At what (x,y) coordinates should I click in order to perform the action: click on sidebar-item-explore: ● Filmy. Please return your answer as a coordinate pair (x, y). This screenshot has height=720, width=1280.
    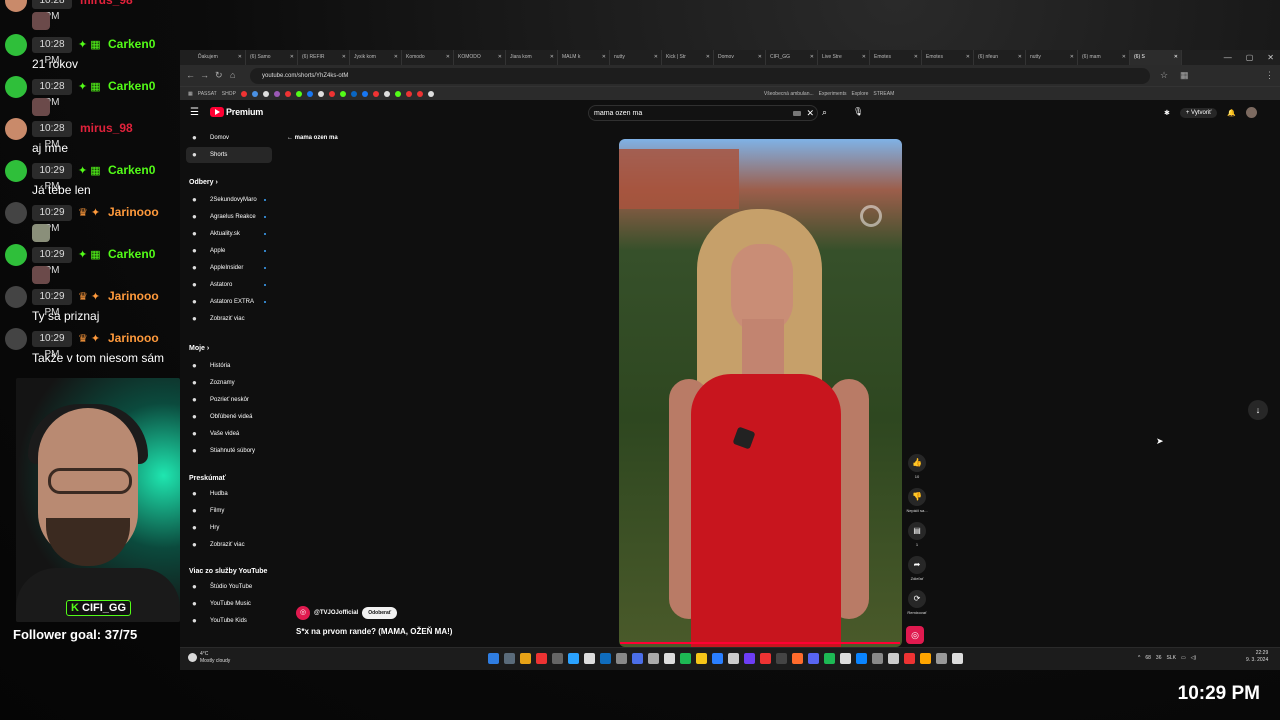
    Looking at the image, I should click on (229, 511).